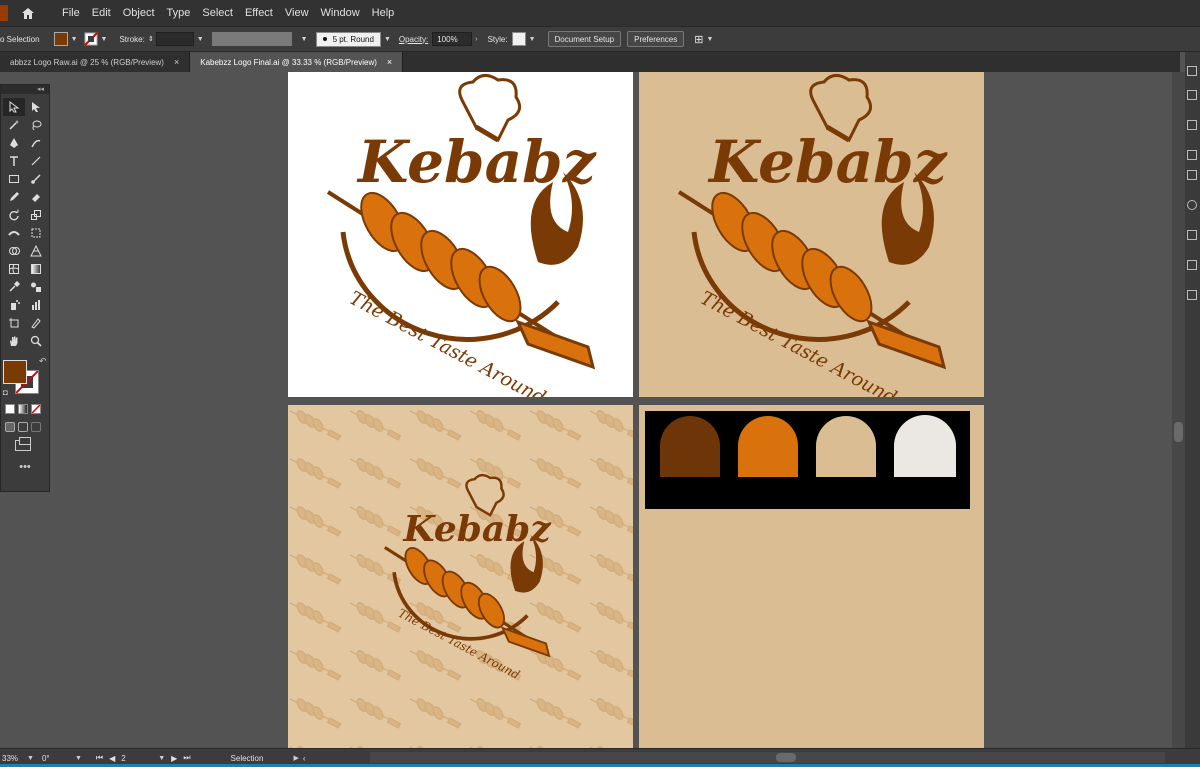 The width and height of the screenshot is (1200, 767). What do you see at coordinates (36, 251) in the screenshot?
I see `perspective-grid-tool` at bounding box center [36, 251].